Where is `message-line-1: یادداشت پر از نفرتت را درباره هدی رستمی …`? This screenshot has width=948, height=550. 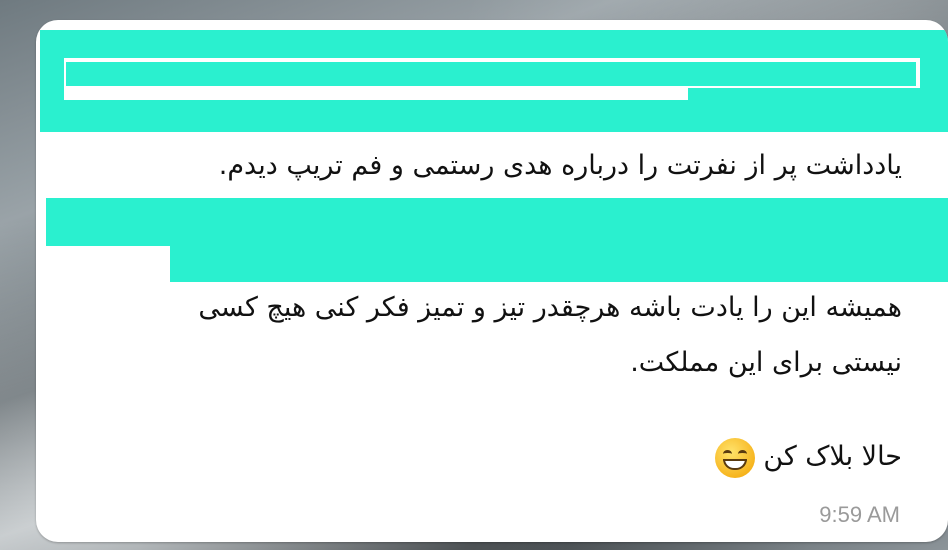 message-line-1: یادداشت پر از نفرتت را درباره هدی رستمی … is located at coordinates (560, 165).